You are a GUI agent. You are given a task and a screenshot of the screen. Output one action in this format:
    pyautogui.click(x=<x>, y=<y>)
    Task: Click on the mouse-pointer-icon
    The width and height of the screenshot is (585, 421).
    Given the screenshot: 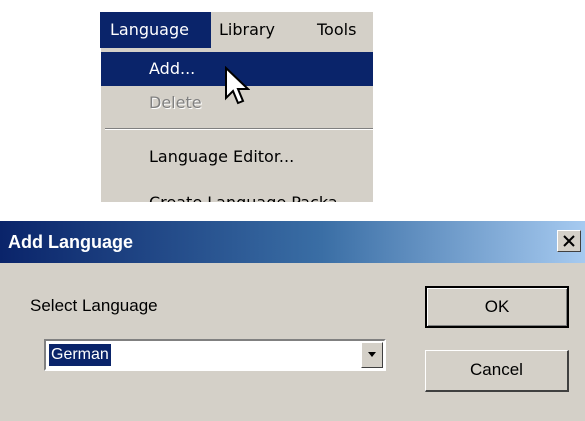 What is the action you would take?
    pyautogui.click(x=237, y=85)
    